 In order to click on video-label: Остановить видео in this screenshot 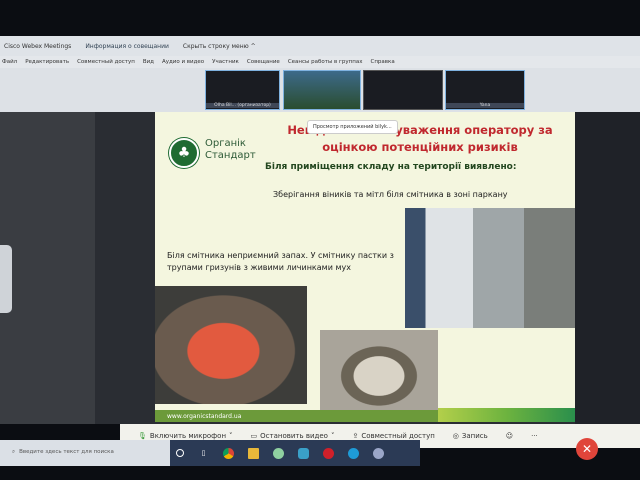, I will do `click(294, 436)`.